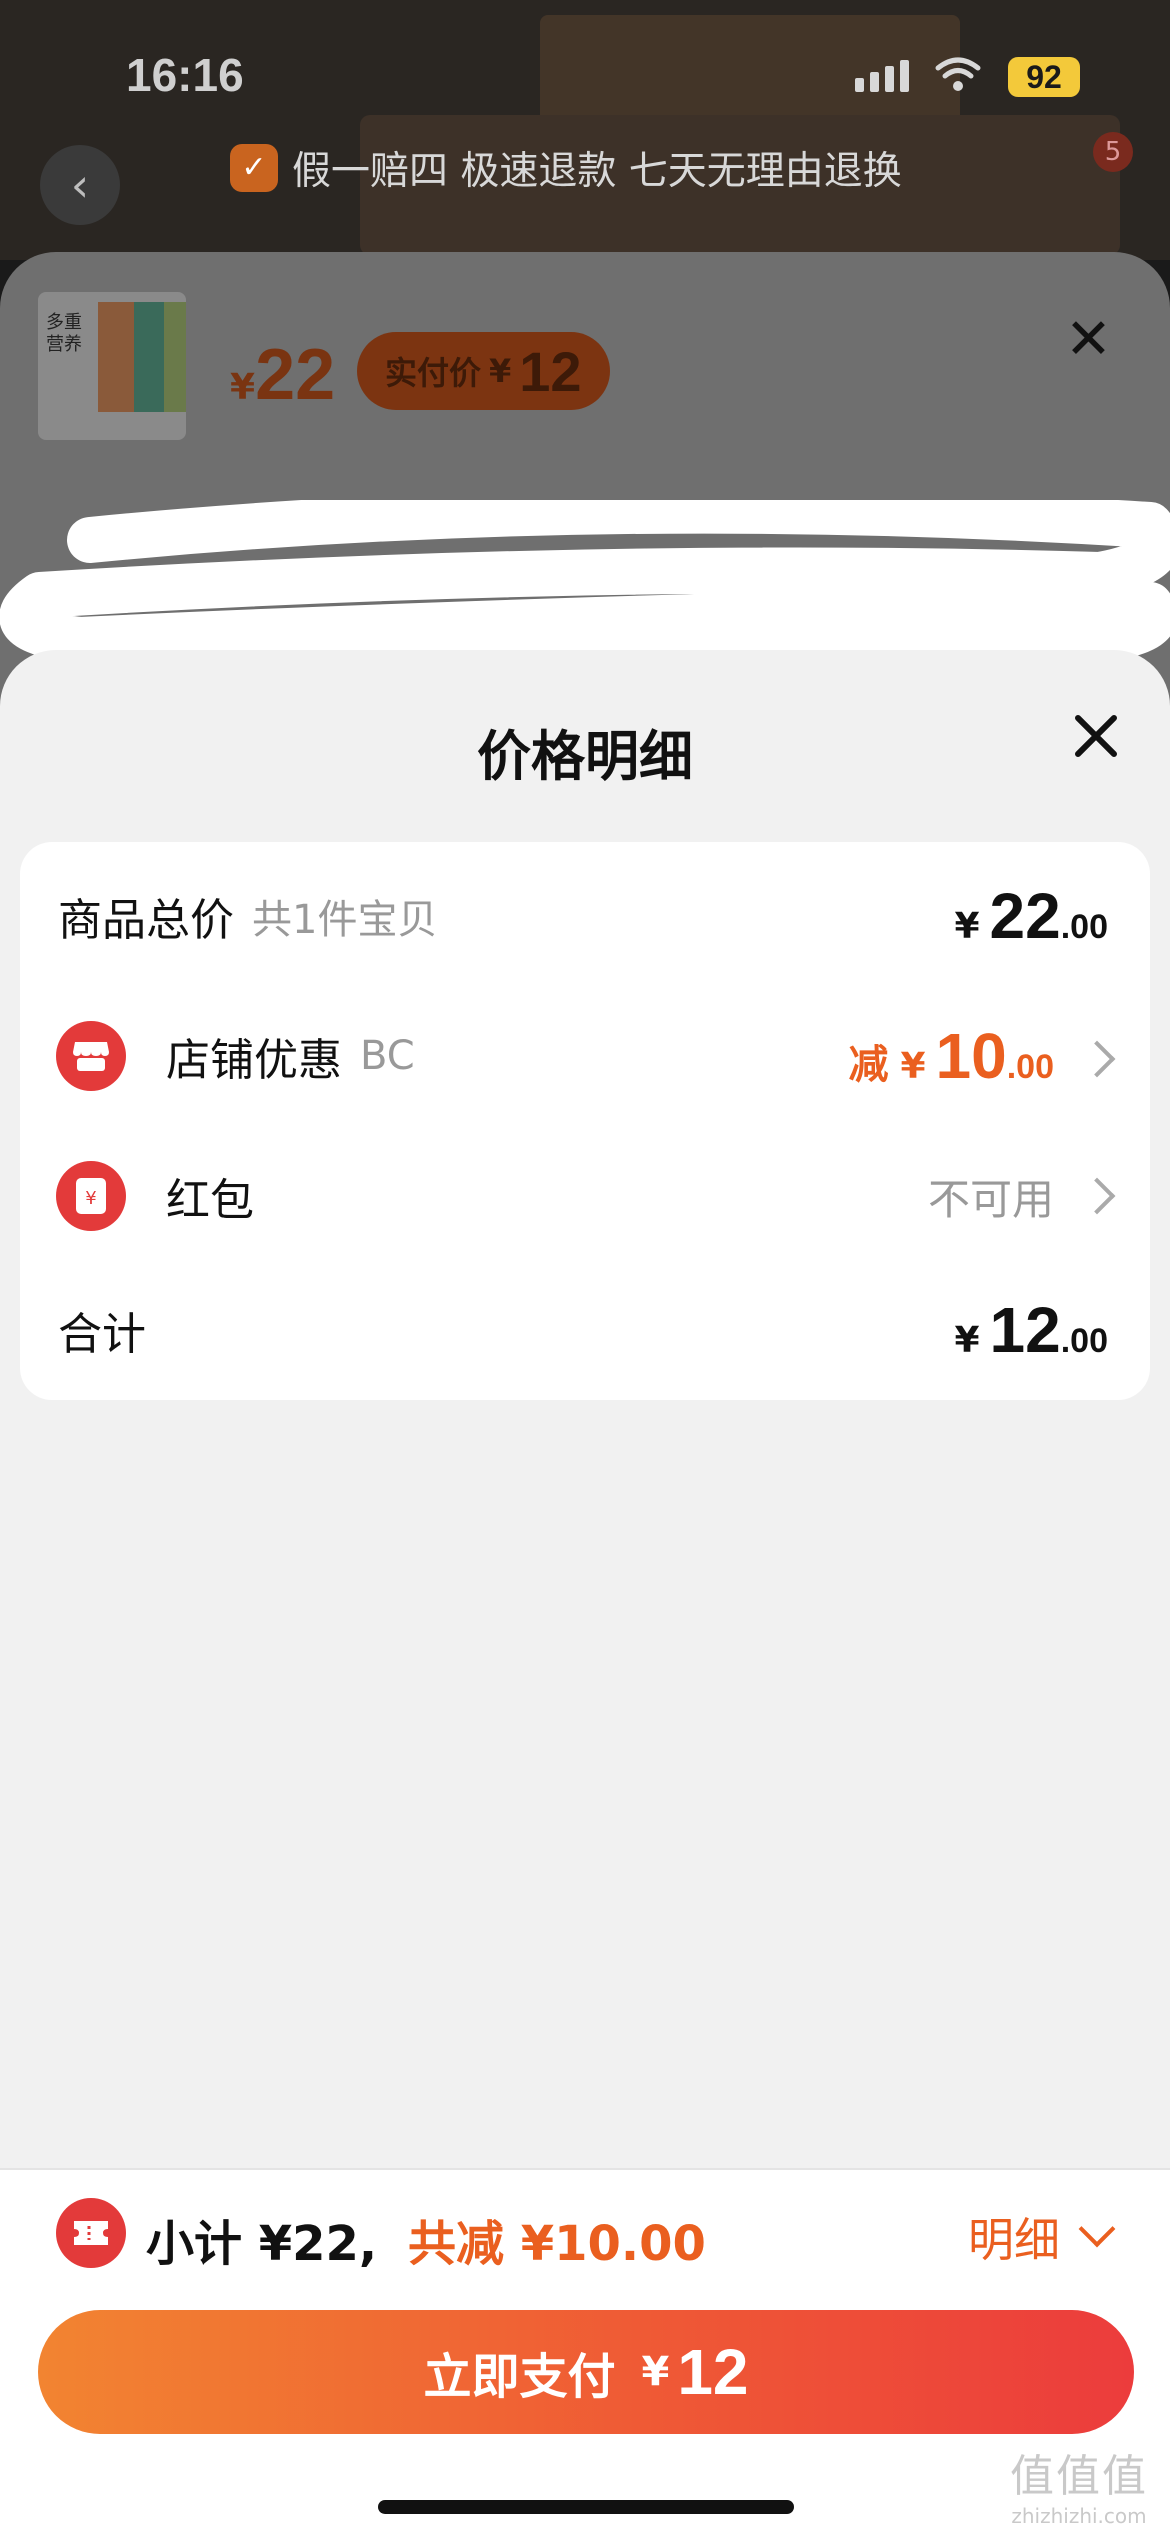  I want to click on saved-text: 共减 ¥10.00, so click(557, 2244).